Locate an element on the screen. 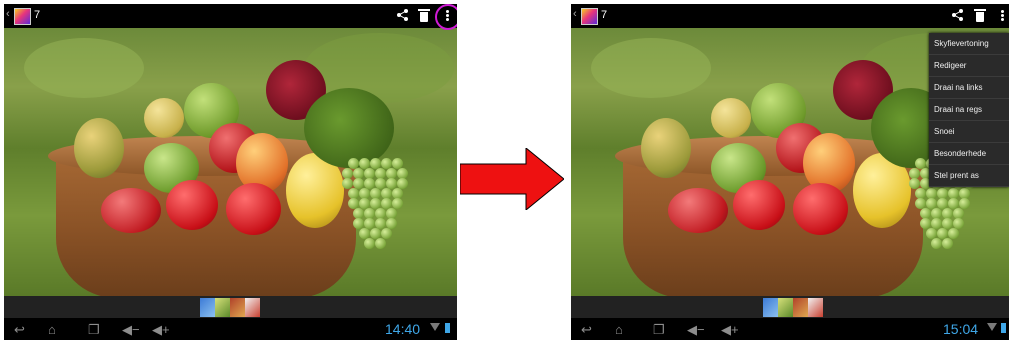 The image size is (1009, 344). system-nav-bar: ↩ ⌂ ❐ ◀− ◀+ 15:04 is located at coordinates (790, 329).